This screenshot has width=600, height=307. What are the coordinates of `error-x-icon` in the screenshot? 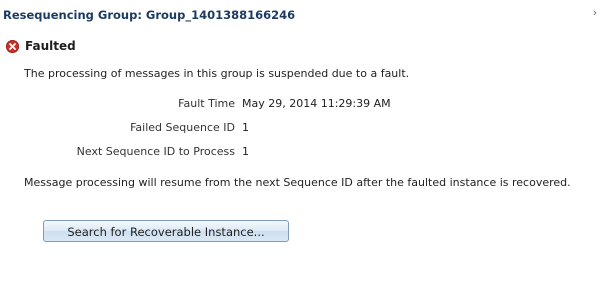 It's located at (12, 46).